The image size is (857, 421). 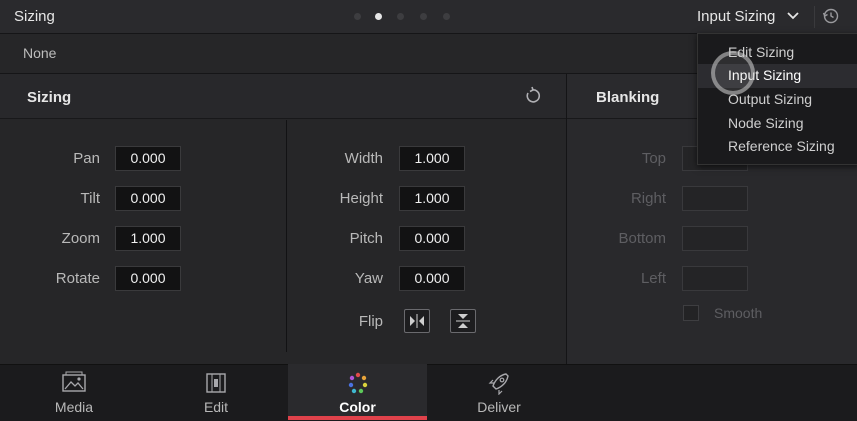 I want to click on yaw-input: 0.000, so click(x=432, y=278).